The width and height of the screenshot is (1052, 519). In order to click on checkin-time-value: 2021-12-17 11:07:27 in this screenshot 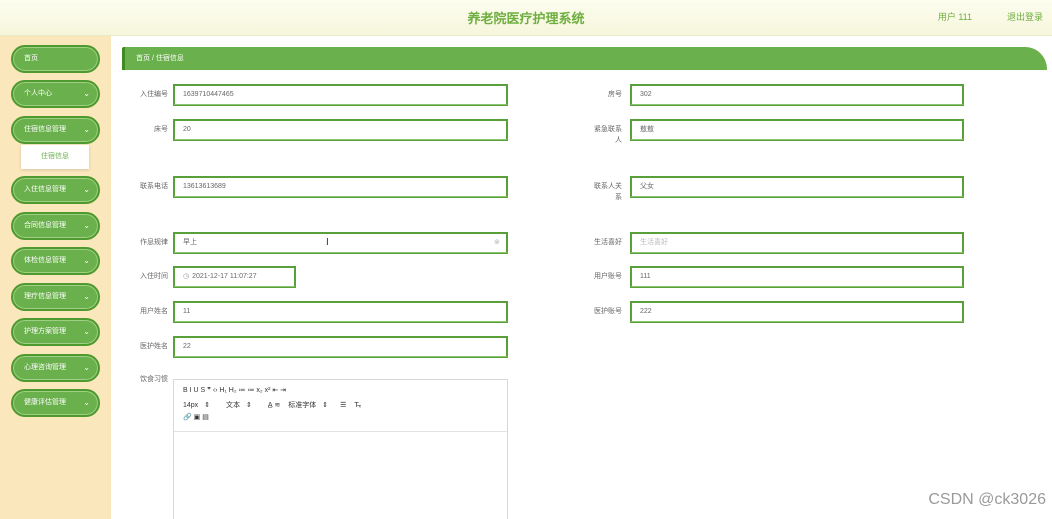, I will do `click(224, 276)`.